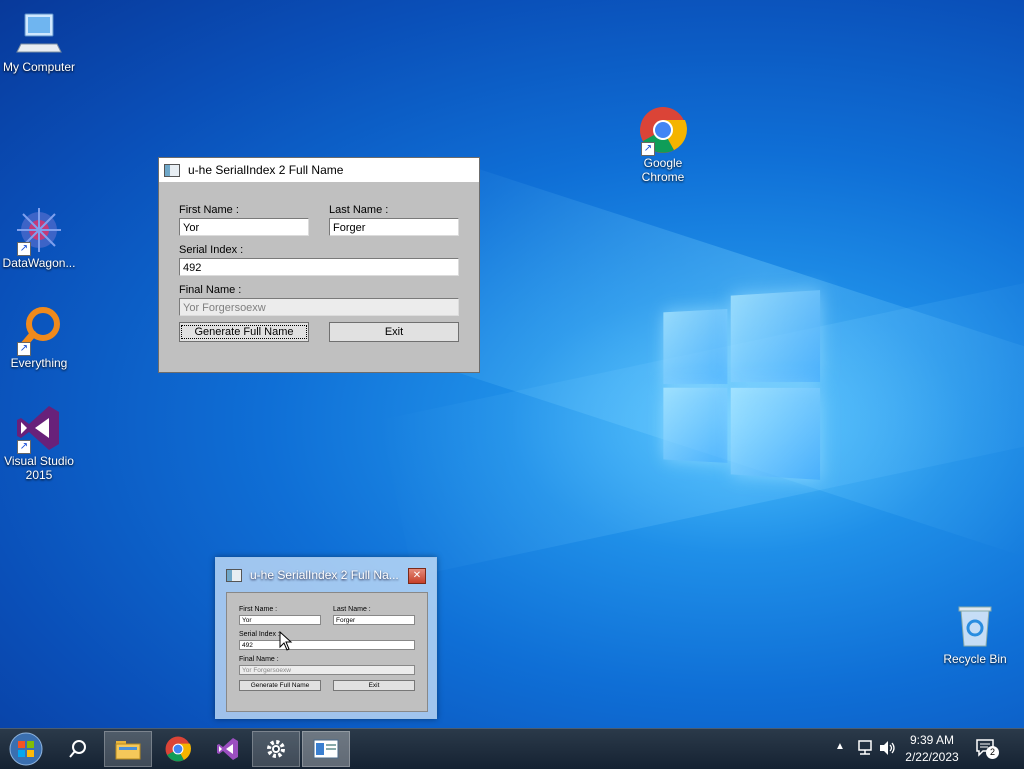  What do you see at coordinates (865, 749) in the screenshot?
I see `network-icon` at bounding box center [865, 749].